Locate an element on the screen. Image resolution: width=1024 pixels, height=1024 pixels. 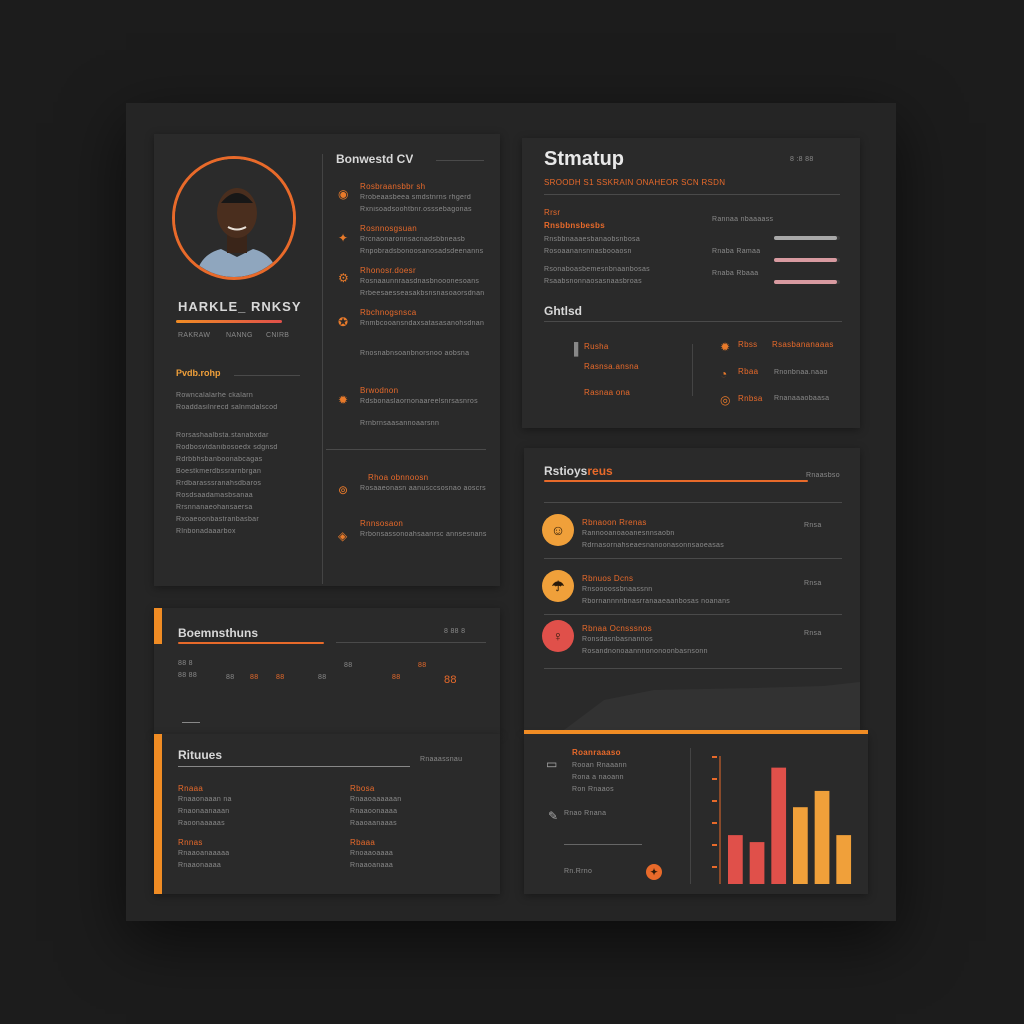
stats-line: Rn.Rrno is located at coordinates (578, 871).